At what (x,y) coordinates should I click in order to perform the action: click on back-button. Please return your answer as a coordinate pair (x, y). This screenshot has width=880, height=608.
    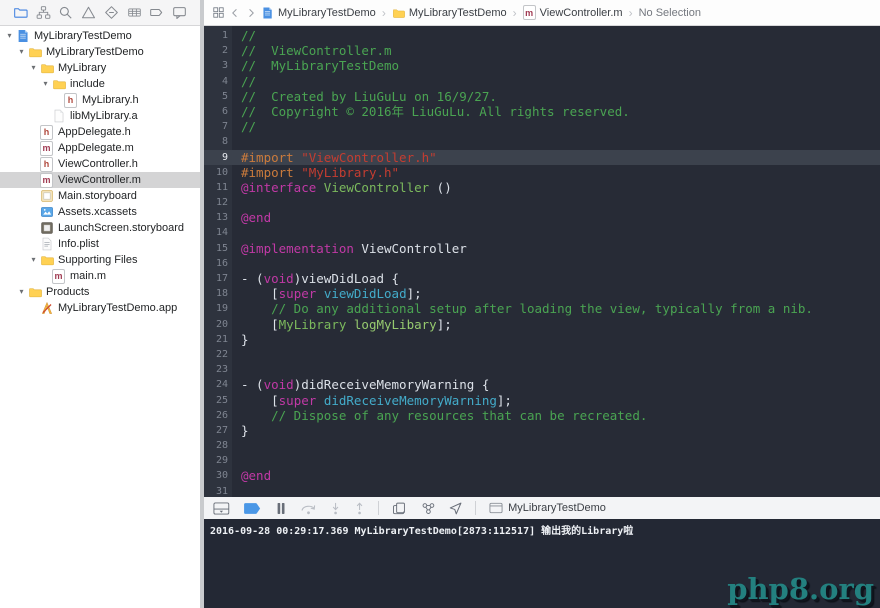
    Looking at the image, I should click on (235, 13).